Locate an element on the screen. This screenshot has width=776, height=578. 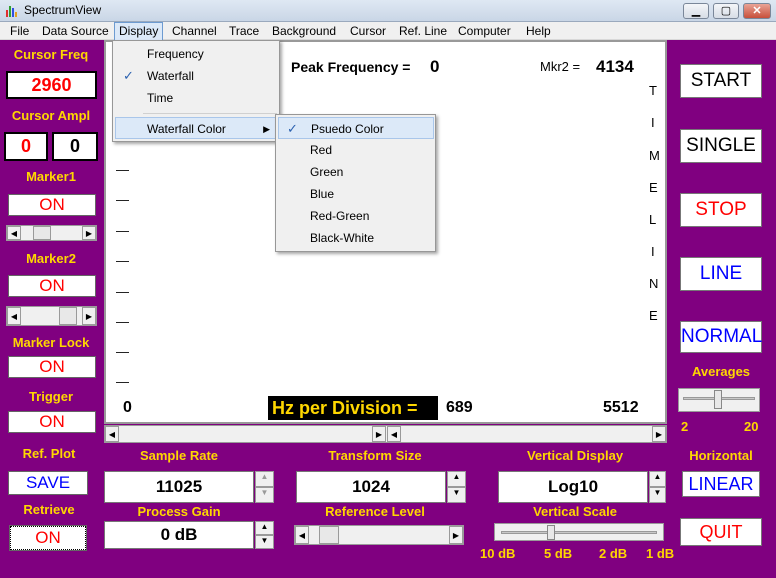
waterfall-color-psuedo-color: ✓ Psuedo Color is located at coordinates (356, 128).